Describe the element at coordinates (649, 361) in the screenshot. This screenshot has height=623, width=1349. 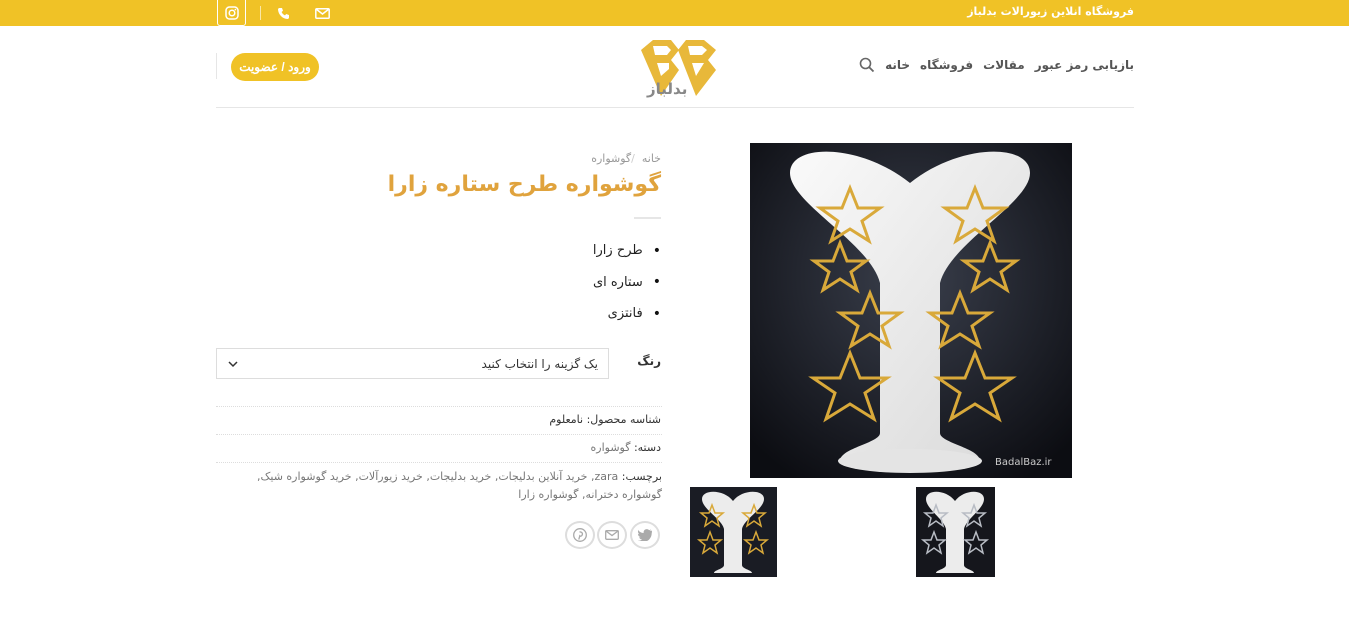
I see `color-label: رنگ` at that location.